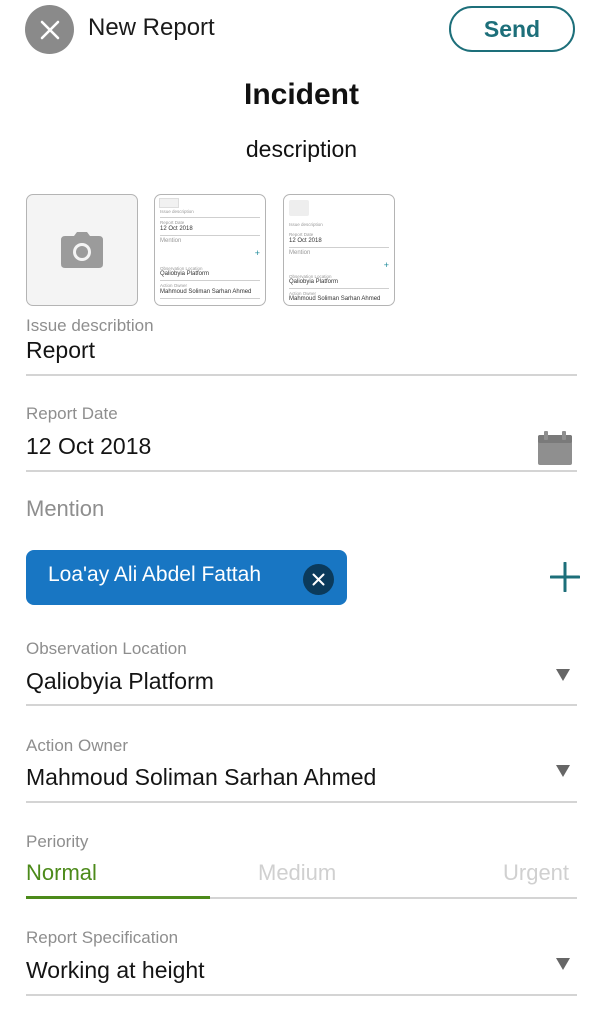 Image resolution: width=603 pixels, height=1024 pixels. What do you see at coordinates (60, 350) in the screenshot?
I see `issue-description-input: Report` at bounding box center [60, 350].